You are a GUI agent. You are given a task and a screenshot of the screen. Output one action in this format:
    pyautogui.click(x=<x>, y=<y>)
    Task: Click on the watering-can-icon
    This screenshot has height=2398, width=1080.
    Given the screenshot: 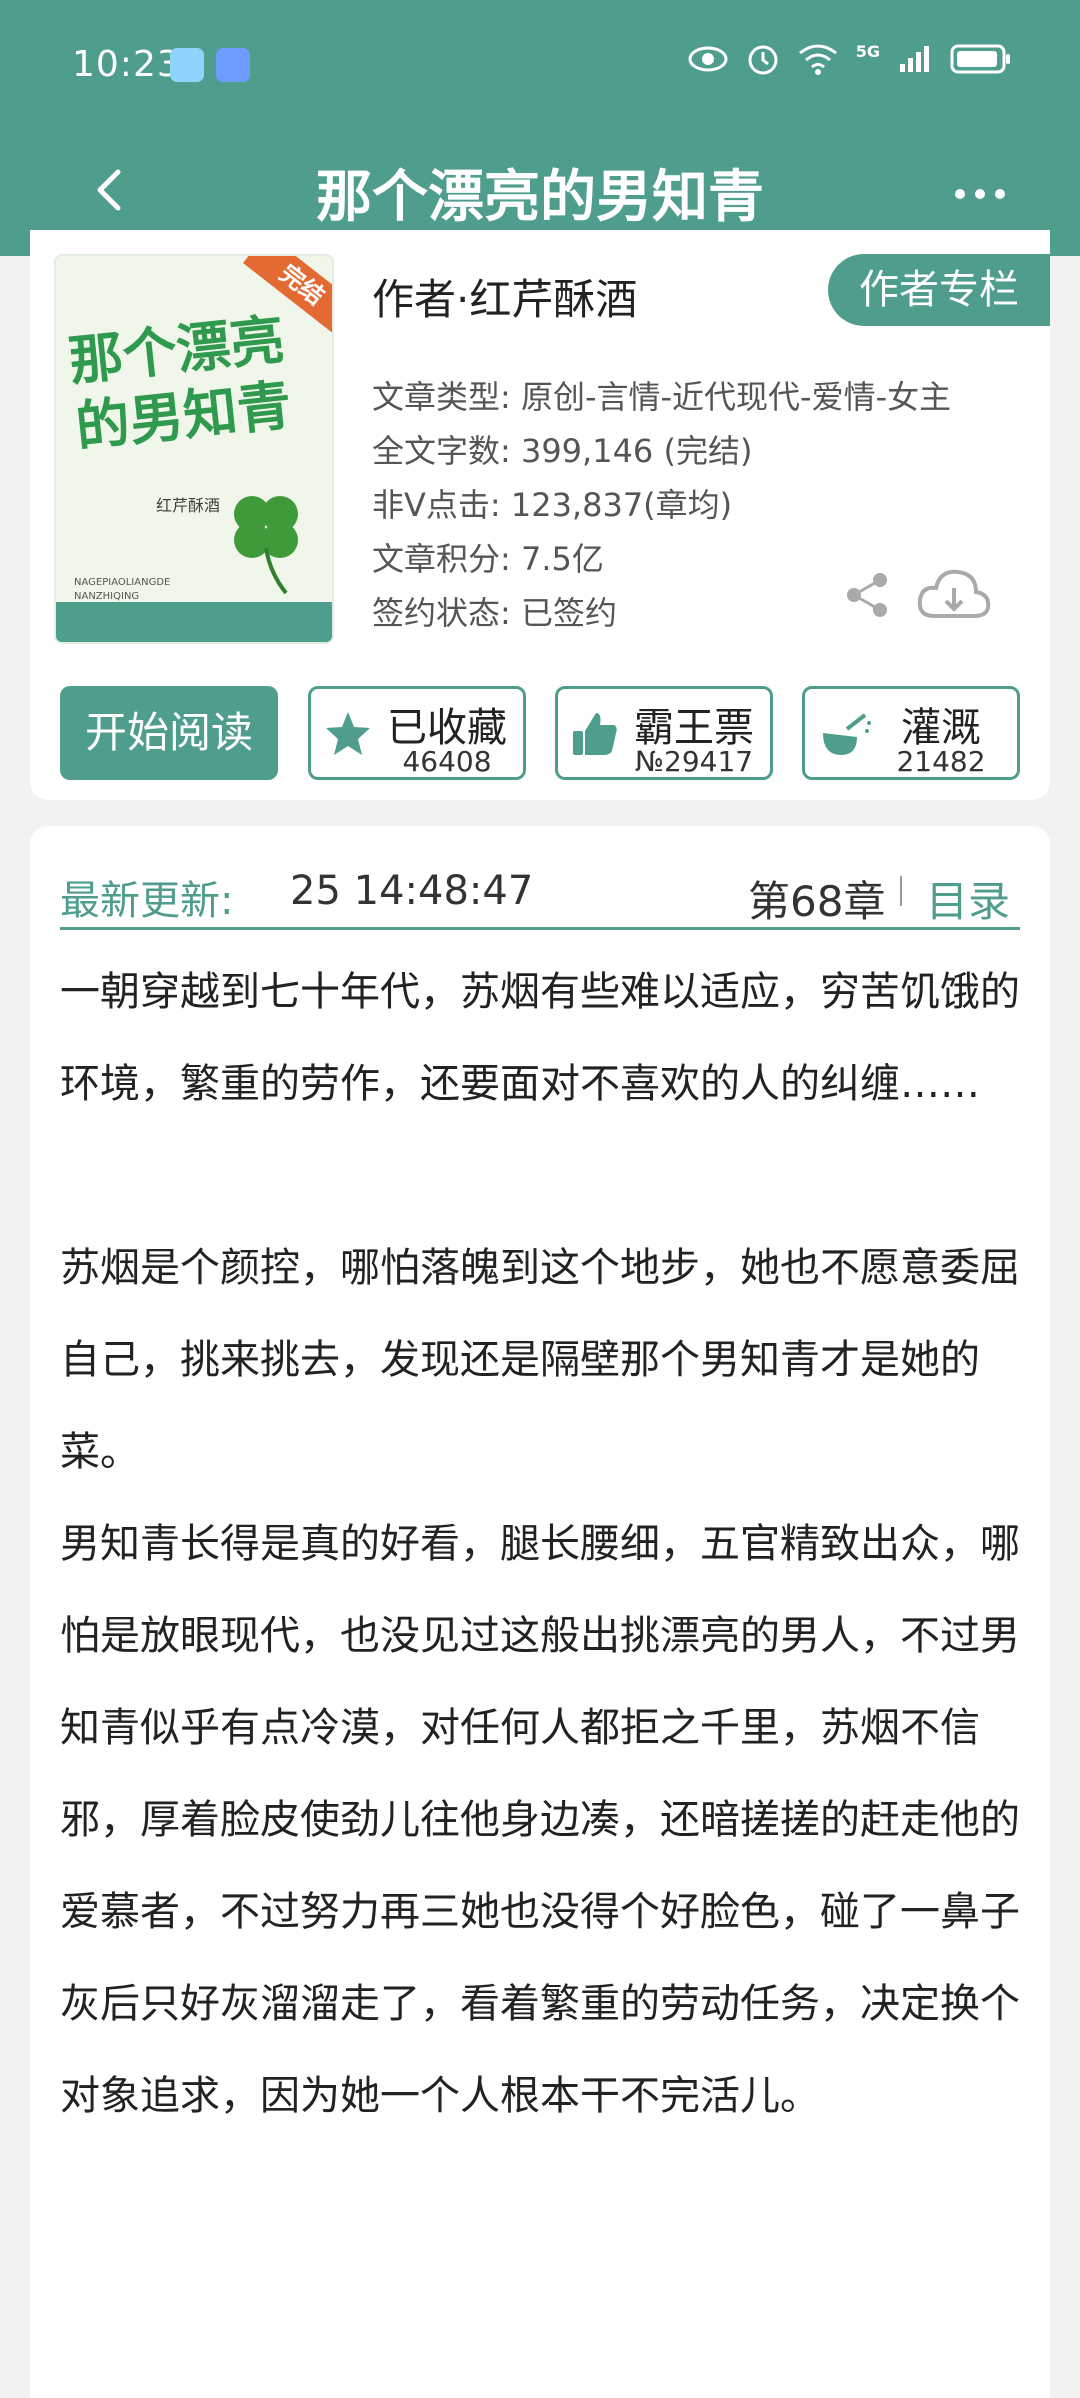 What is the action you would take?
    pyautogui.click(x=847, y=734)
    